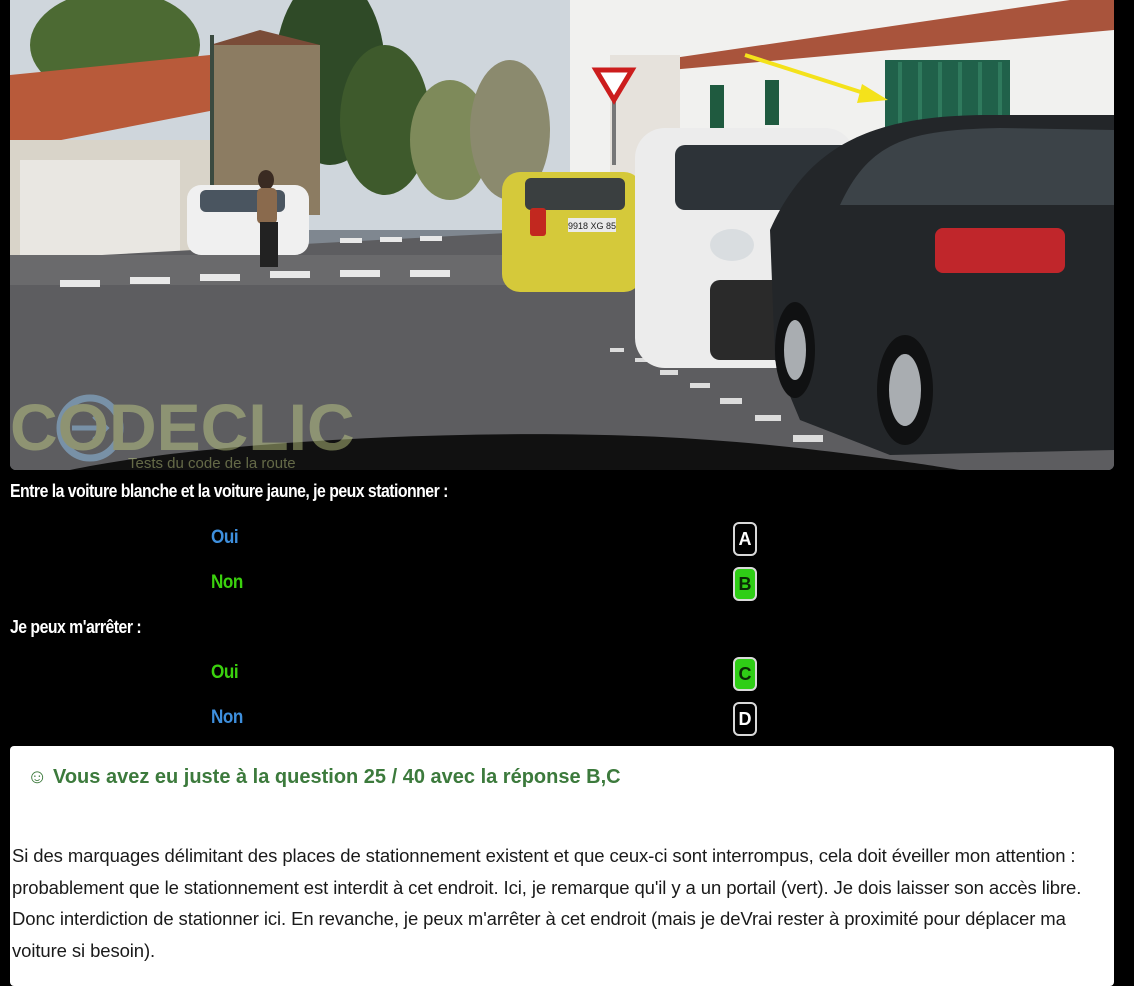 The image size is (1134, 986). Describe the element at coordinates (225, 538) in the screenshot. I see `answer-label-a: Oui` at that location.